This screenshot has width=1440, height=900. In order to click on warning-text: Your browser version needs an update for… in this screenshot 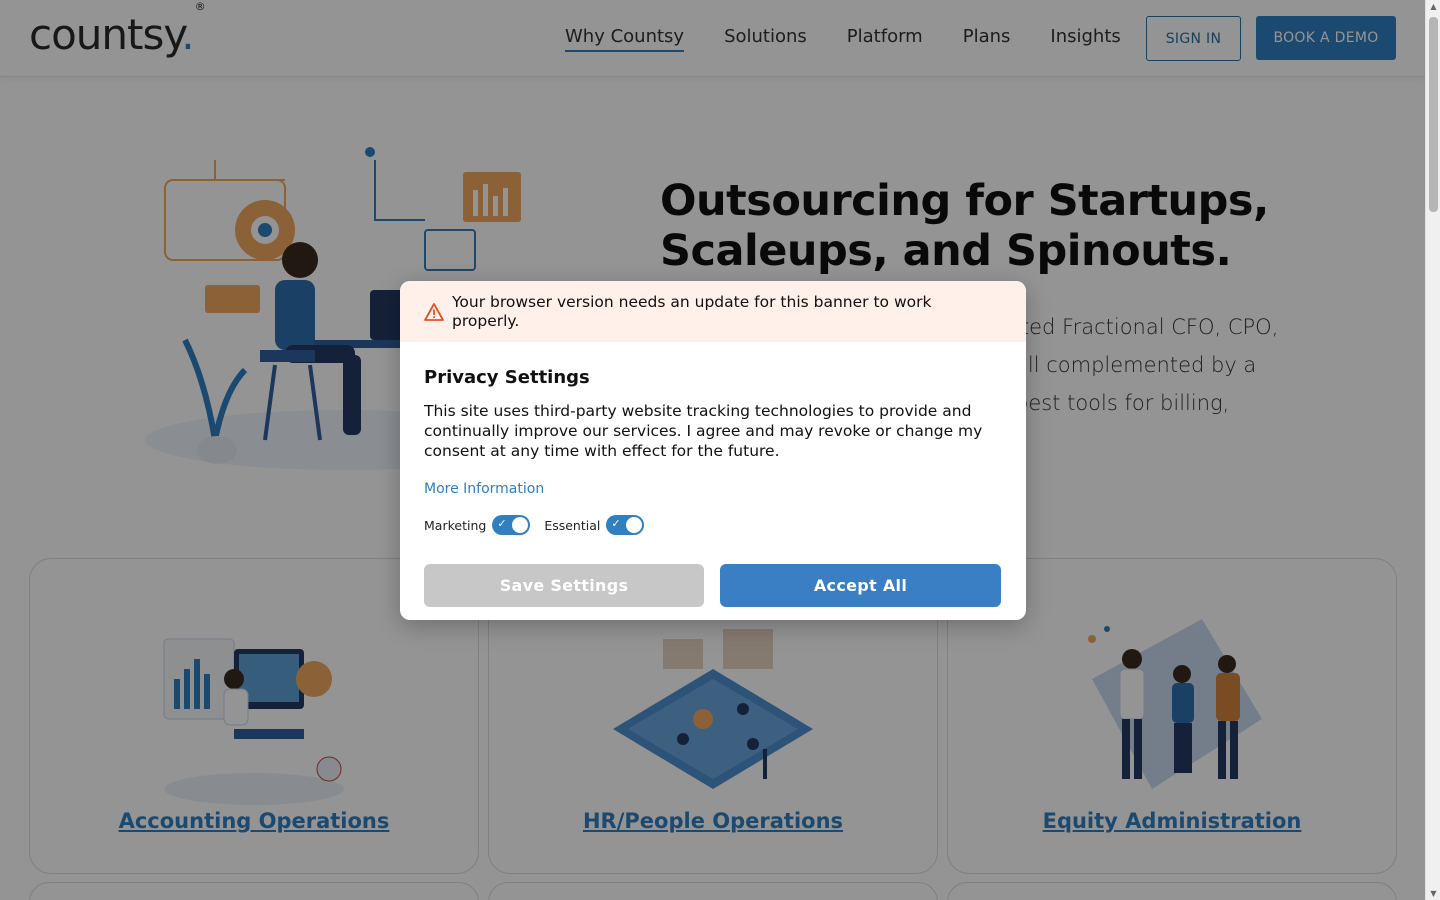, I will do `click(692, 311)`.